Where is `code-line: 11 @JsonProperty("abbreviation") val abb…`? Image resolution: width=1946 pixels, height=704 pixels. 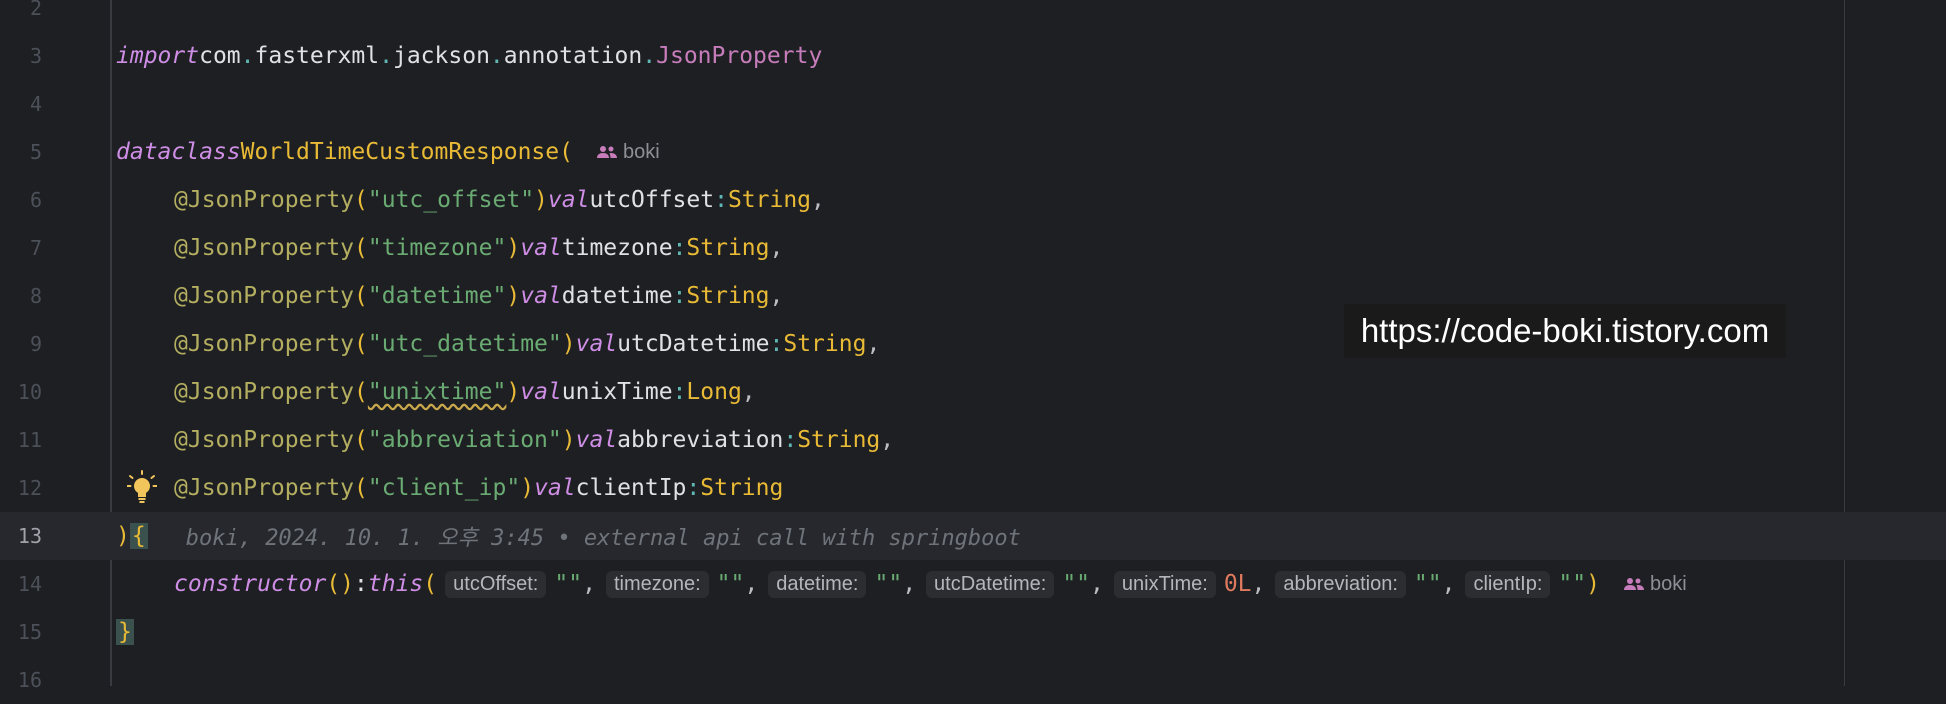 code-line: 11 @JsonProperty("abbreviation") val abb… is located at coordinates (973, 440).